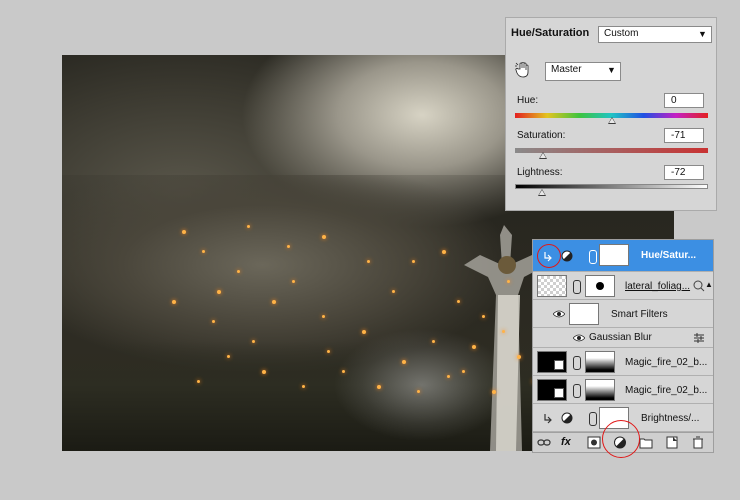 The image size is (740, 500). Describe the element at coordinates (566, 69) in the screenshot. I see `channel-value: Master` at that location.